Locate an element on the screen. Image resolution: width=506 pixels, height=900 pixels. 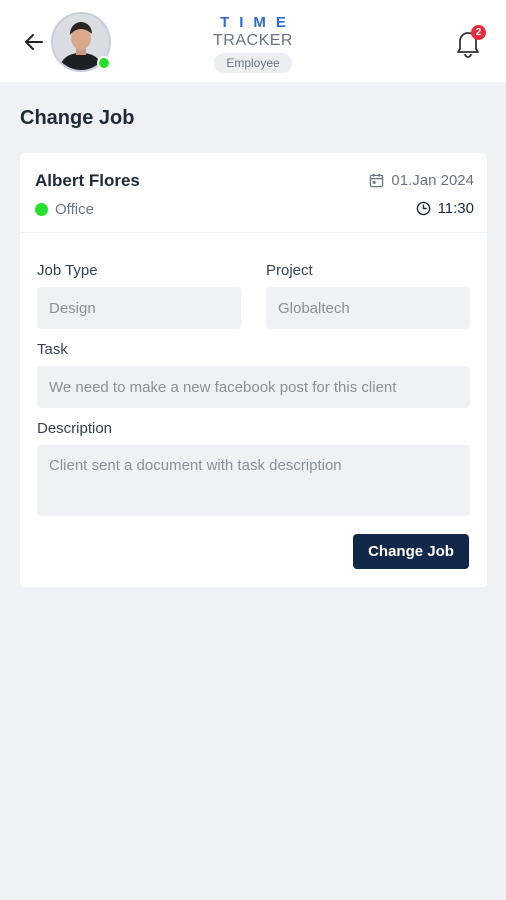
brand-tracker-text: TRACKER is located at coordinates (253, 40).